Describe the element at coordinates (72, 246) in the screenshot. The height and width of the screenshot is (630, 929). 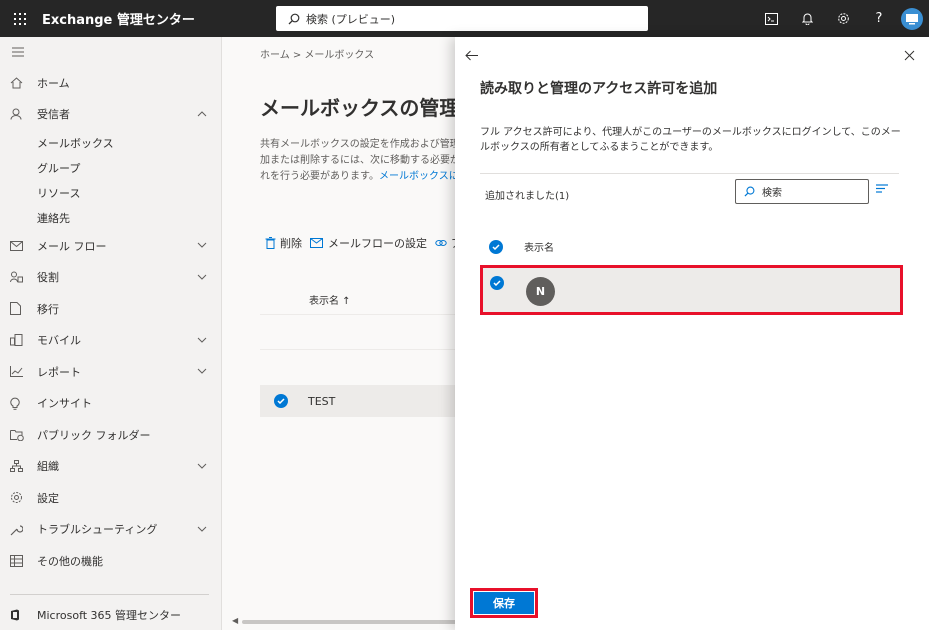
I see `sidebar-item-label: メール フロー` at that location.